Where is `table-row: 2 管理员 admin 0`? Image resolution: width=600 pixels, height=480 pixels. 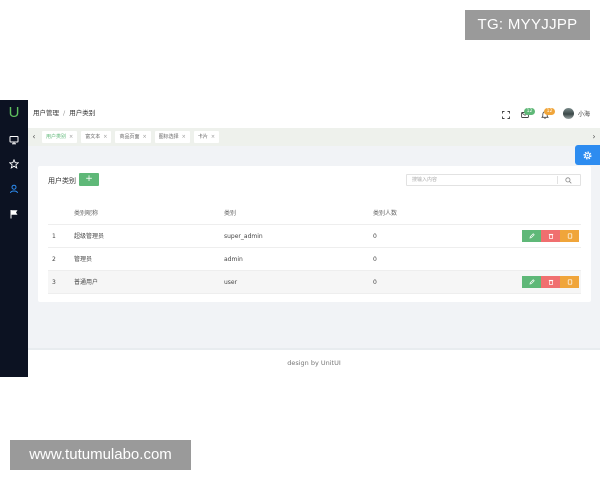
table-row: 2 管理员 admin 0 is located at coordinates (314, 259).